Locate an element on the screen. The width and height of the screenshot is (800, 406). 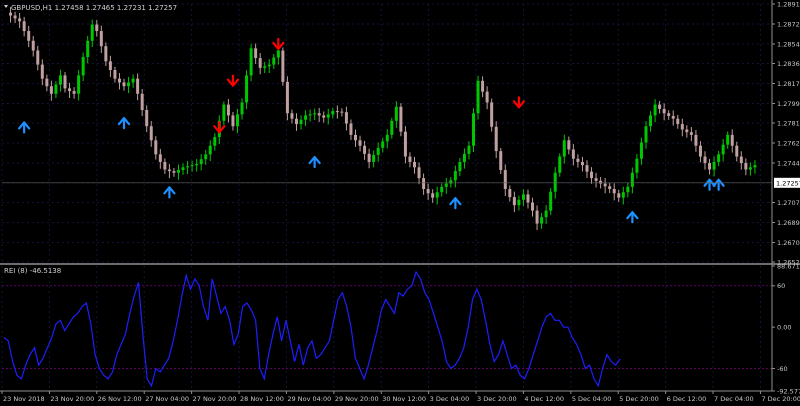
time-tick-label: 27 Nov 04:00 is located at coordinates (167, 399).